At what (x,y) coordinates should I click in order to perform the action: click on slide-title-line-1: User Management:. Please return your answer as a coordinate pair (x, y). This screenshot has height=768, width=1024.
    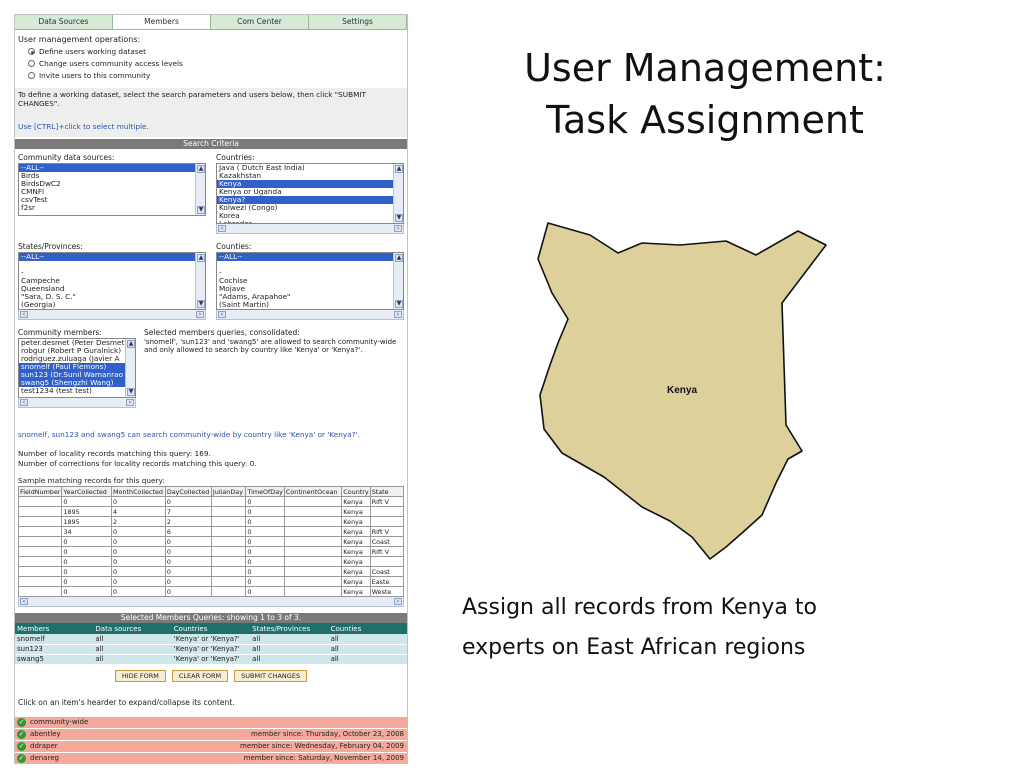
    Looking at the image, I should click on (705, 68).